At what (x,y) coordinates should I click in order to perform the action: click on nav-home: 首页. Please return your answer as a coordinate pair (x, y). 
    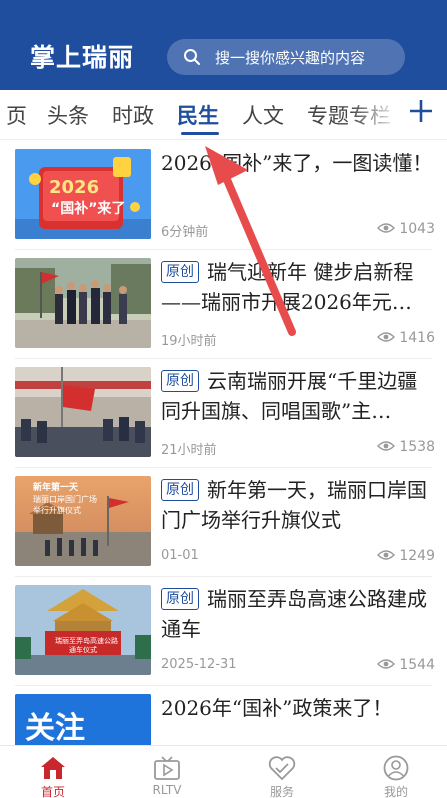
    Looking at the image, I should click on (53, 772).